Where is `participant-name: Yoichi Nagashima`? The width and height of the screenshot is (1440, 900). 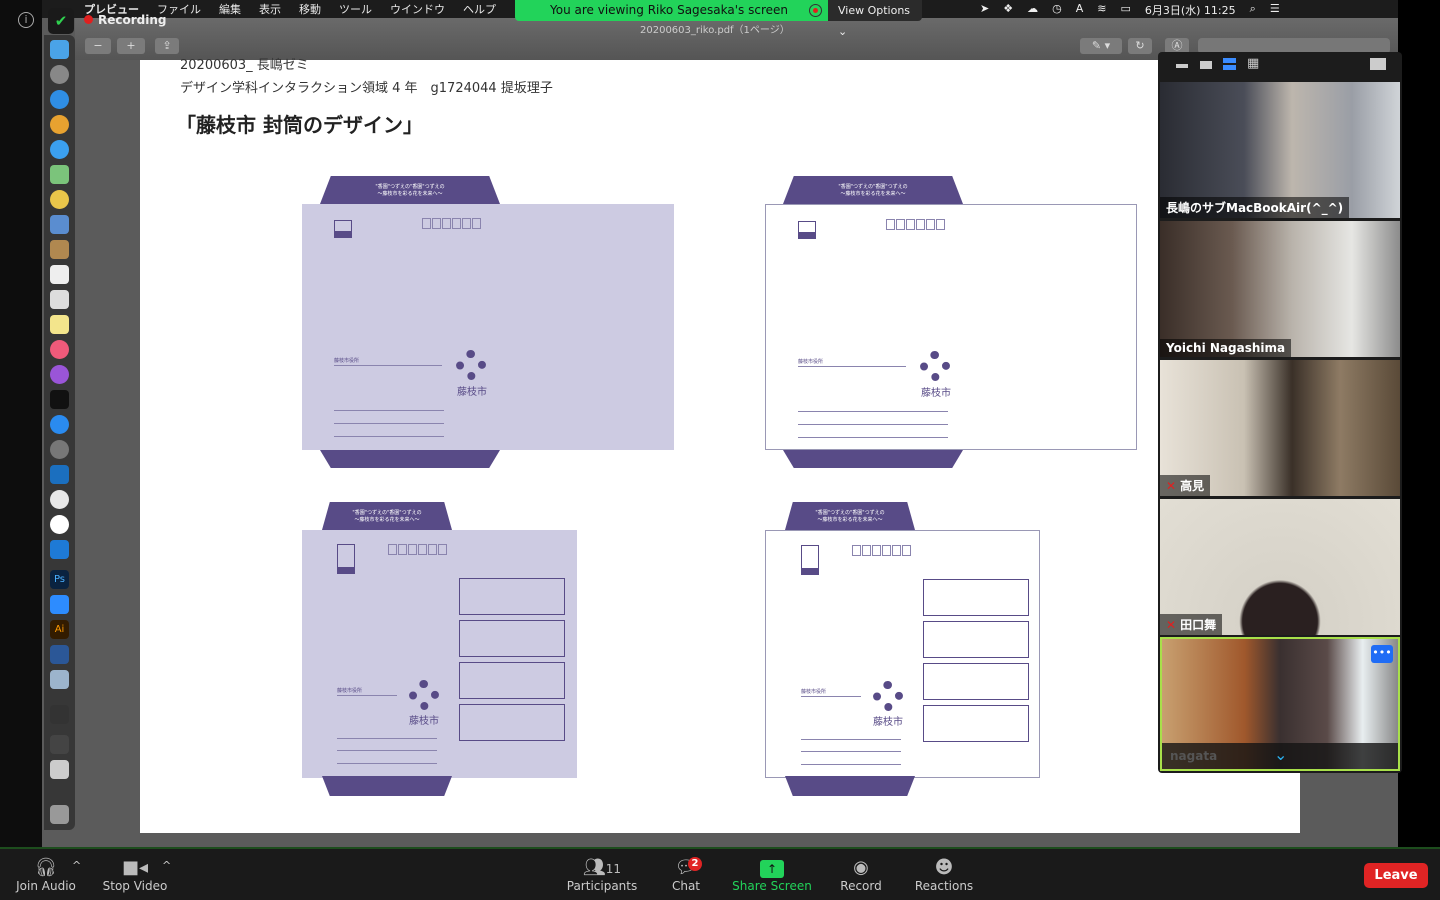
participant-name: Yoichi Nagashima is located at coordinates (1226, 348).